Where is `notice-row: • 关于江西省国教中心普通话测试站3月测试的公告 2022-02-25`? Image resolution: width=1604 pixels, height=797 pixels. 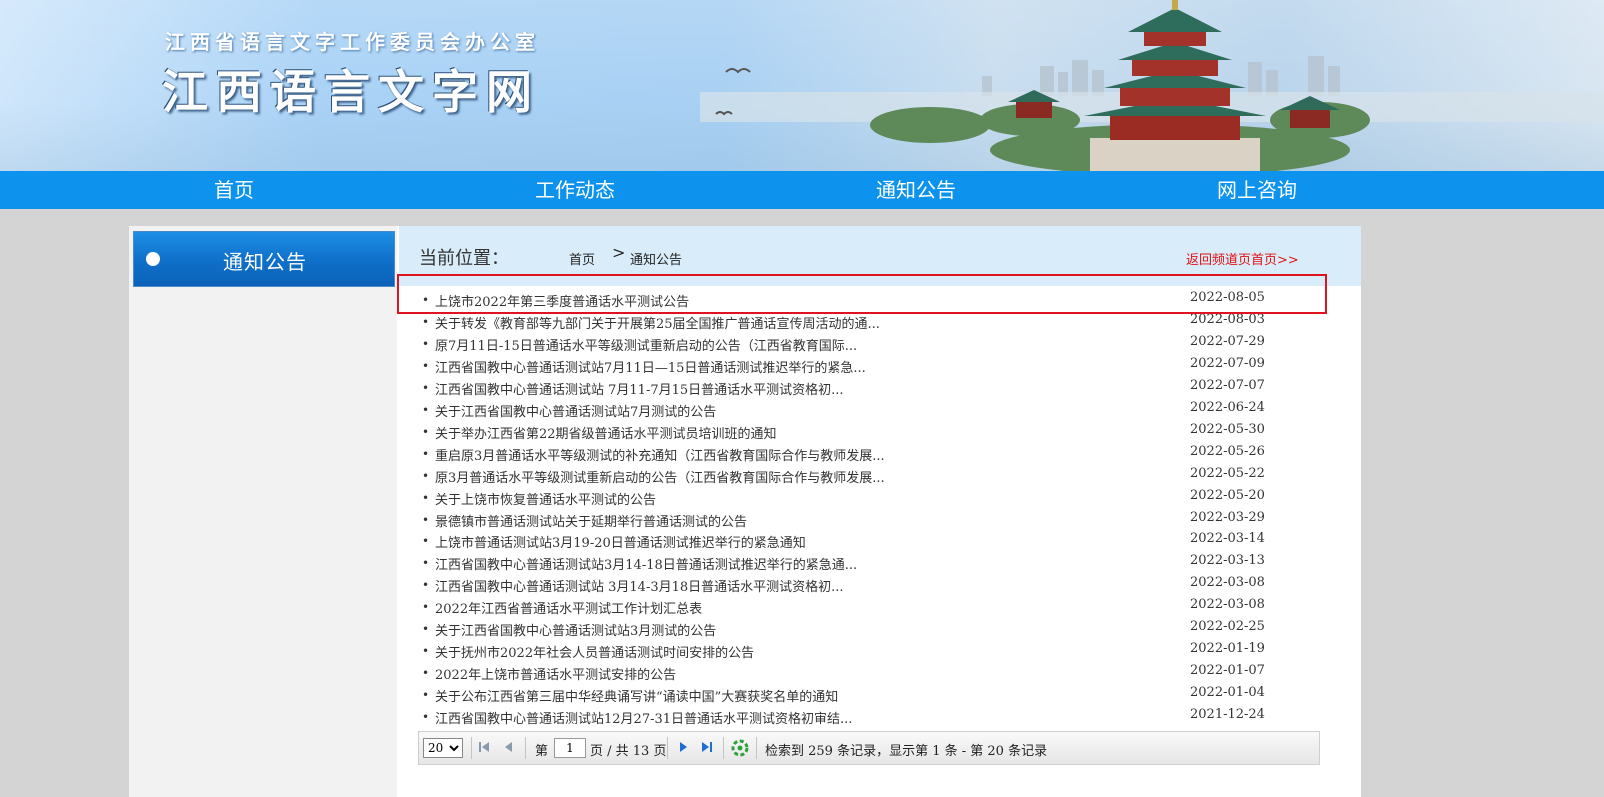 notice-row: • 关于江西省国教中心普通话测试站3月测试的公告 2022-02-25 is located at coordinates (864, 628).